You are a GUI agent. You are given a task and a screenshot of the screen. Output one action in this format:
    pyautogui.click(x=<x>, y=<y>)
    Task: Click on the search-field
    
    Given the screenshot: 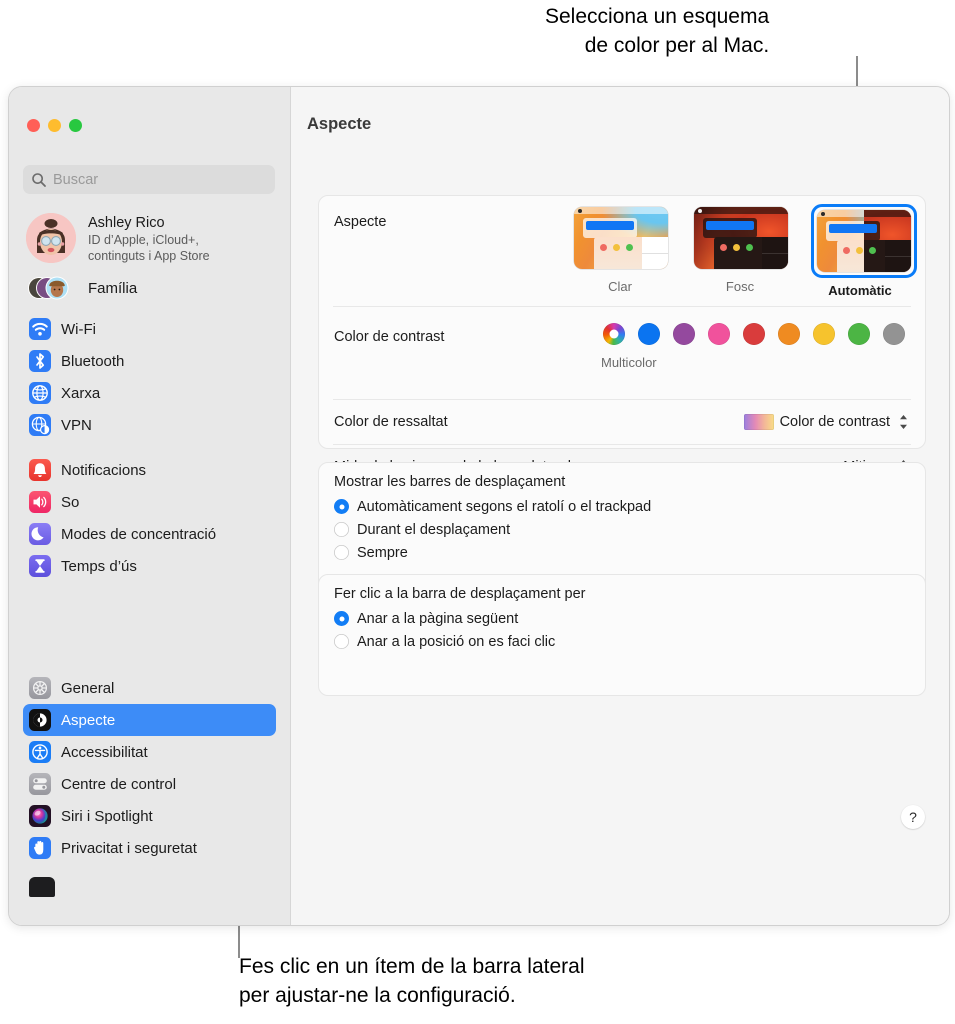 What is the action you would take?
    pyautogui.click(x=149, y=179)
    